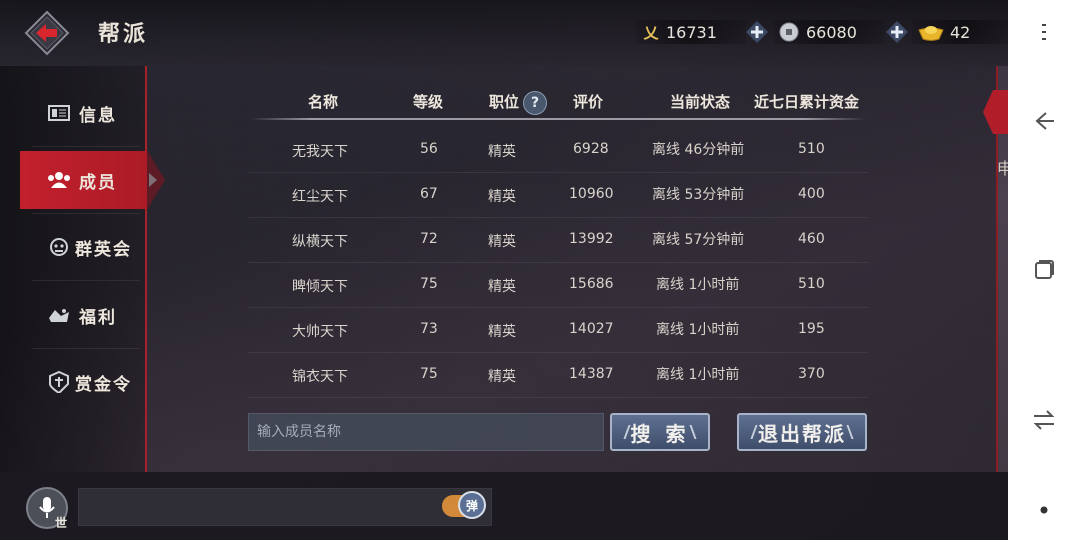  What do you see at coordinates (1044, 420) in the screenshot?
I see `switch-apps-icon` at bounding box center [1044, 420].